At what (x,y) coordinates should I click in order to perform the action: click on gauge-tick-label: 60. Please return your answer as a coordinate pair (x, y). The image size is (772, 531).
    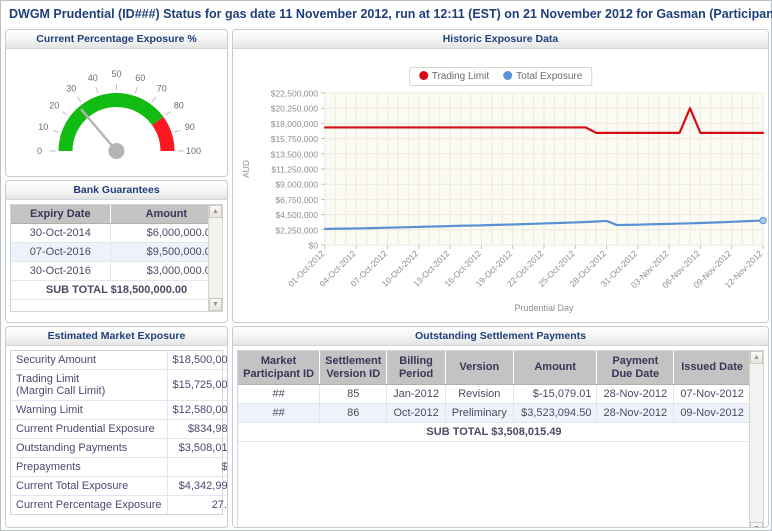
    Looking at the image, I should click on (140, 78).